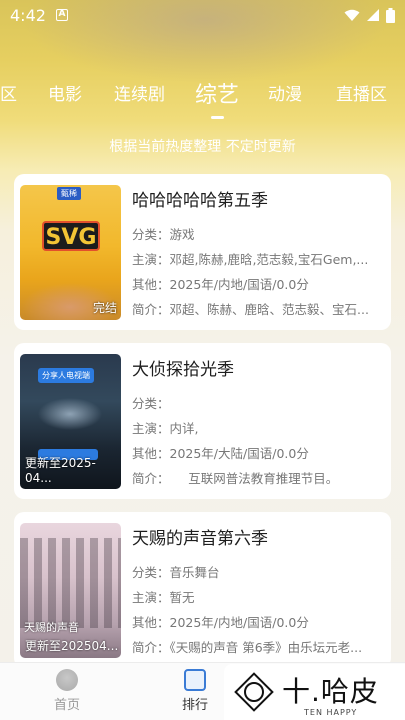 The width and height of the screenshot is (405, 720). Describe the element at coordinates (331, 712) in the screenshot. I see `brand-subtitle: TEN HAPPY` at that location.